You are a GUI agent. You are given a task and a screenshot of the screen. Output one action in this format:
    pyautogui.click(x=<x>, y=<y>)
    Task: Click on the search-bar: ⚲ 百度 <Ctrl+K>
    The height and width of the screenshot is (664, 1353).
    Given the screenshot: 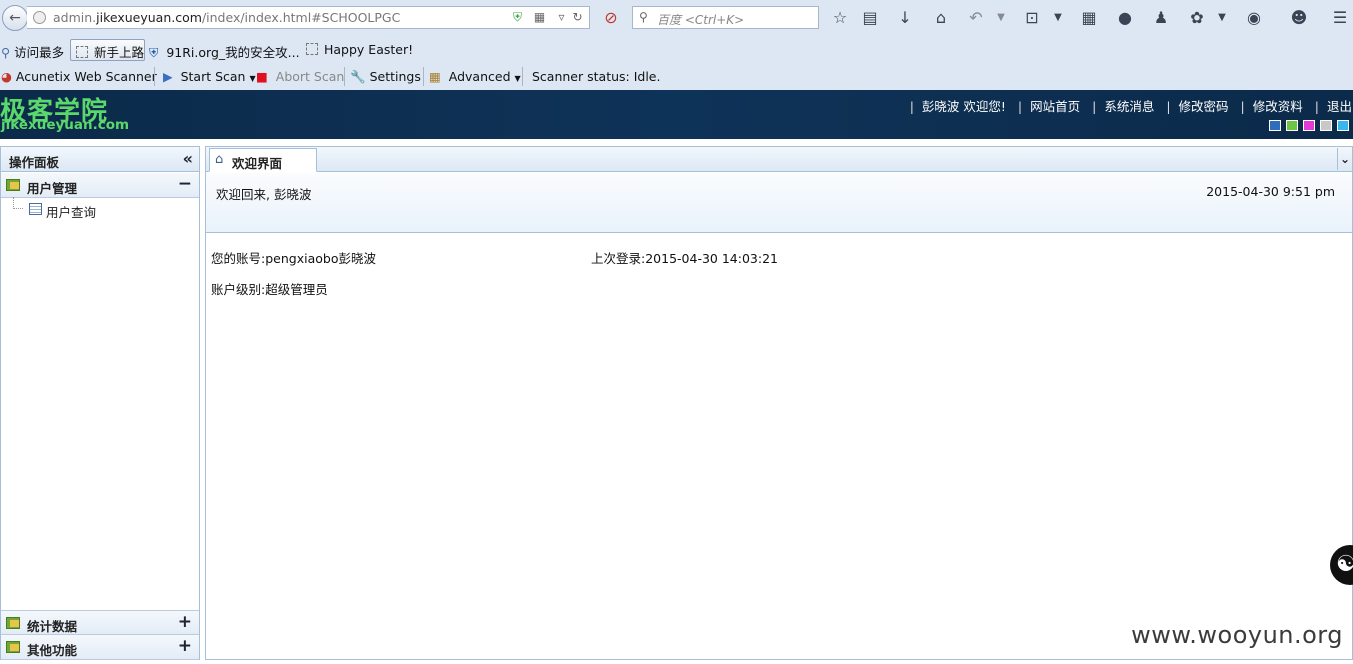 What is the action you would take?
    pyautogui.click(x=725, y=17)
    